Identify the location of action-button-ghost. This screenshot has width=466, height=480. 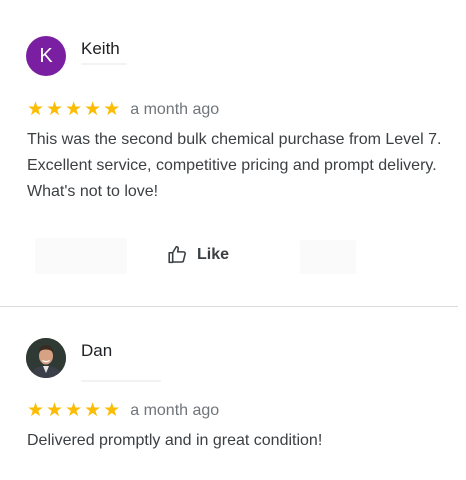
(328, 257).